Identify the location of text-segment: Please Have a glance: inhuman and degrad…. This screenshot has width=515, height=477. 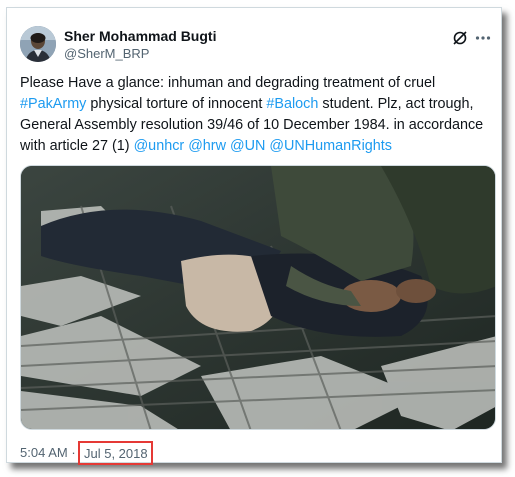
(228, 83).